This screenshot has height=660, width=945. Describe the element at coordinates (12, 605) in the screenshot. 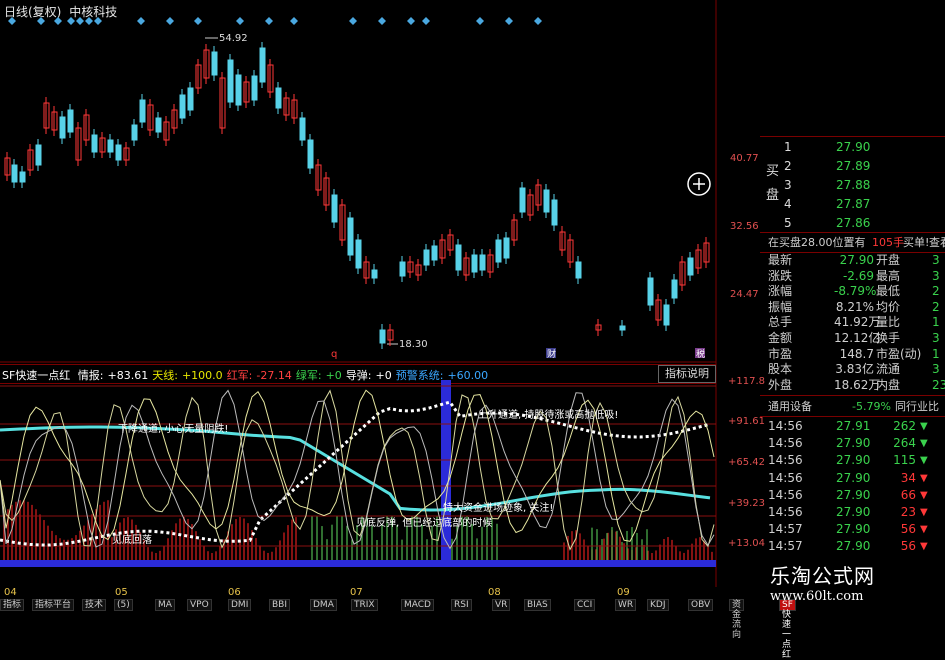

I see `indicator-tab: 指标` at that location.